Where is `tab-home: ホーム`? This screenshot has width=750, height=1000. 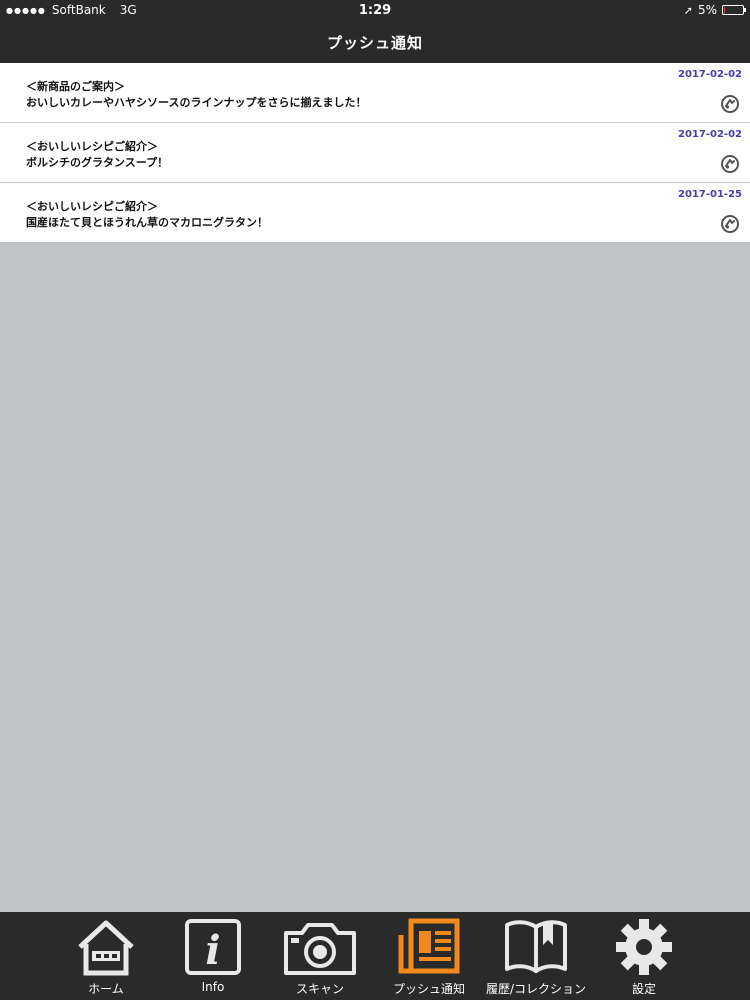 tab-home: ホーム is located at coordinates (106, 956).